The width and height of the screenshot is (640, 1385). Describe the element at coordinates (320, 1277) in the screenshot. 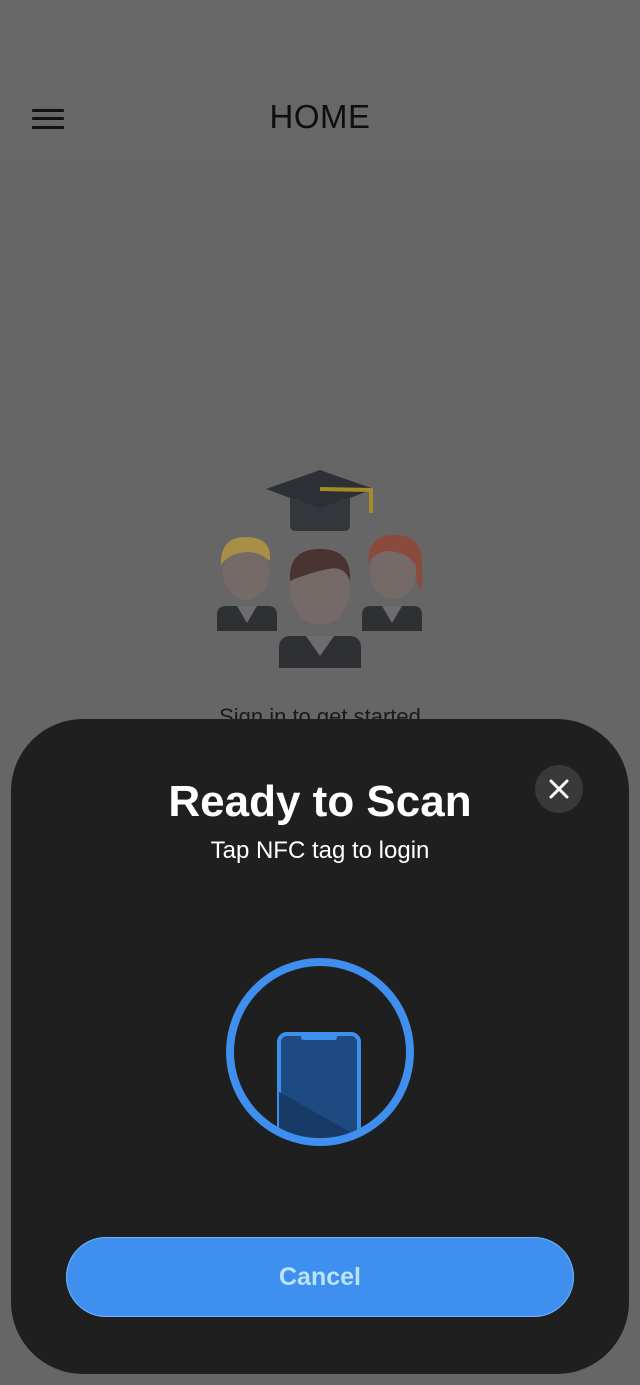

I see `cancel-button: Cancel` at that location.